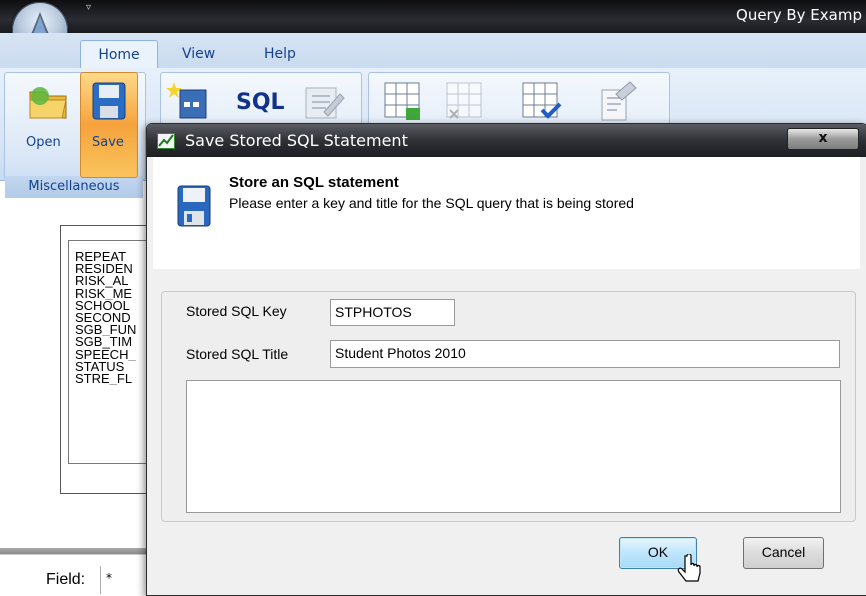 The width and height of the screenshot is (866, 596). What do you see at coordinates (783, 553) in the screenshot?
I see `cancel-button: Cancel` at bounding box center [783, 553].